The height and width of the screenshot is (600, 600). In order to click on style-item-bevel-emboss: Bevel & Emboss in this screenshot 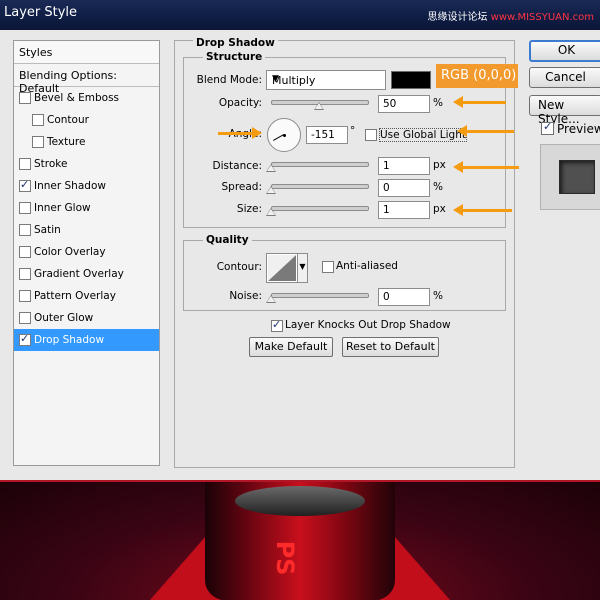, I will do `click(86, 98)`.